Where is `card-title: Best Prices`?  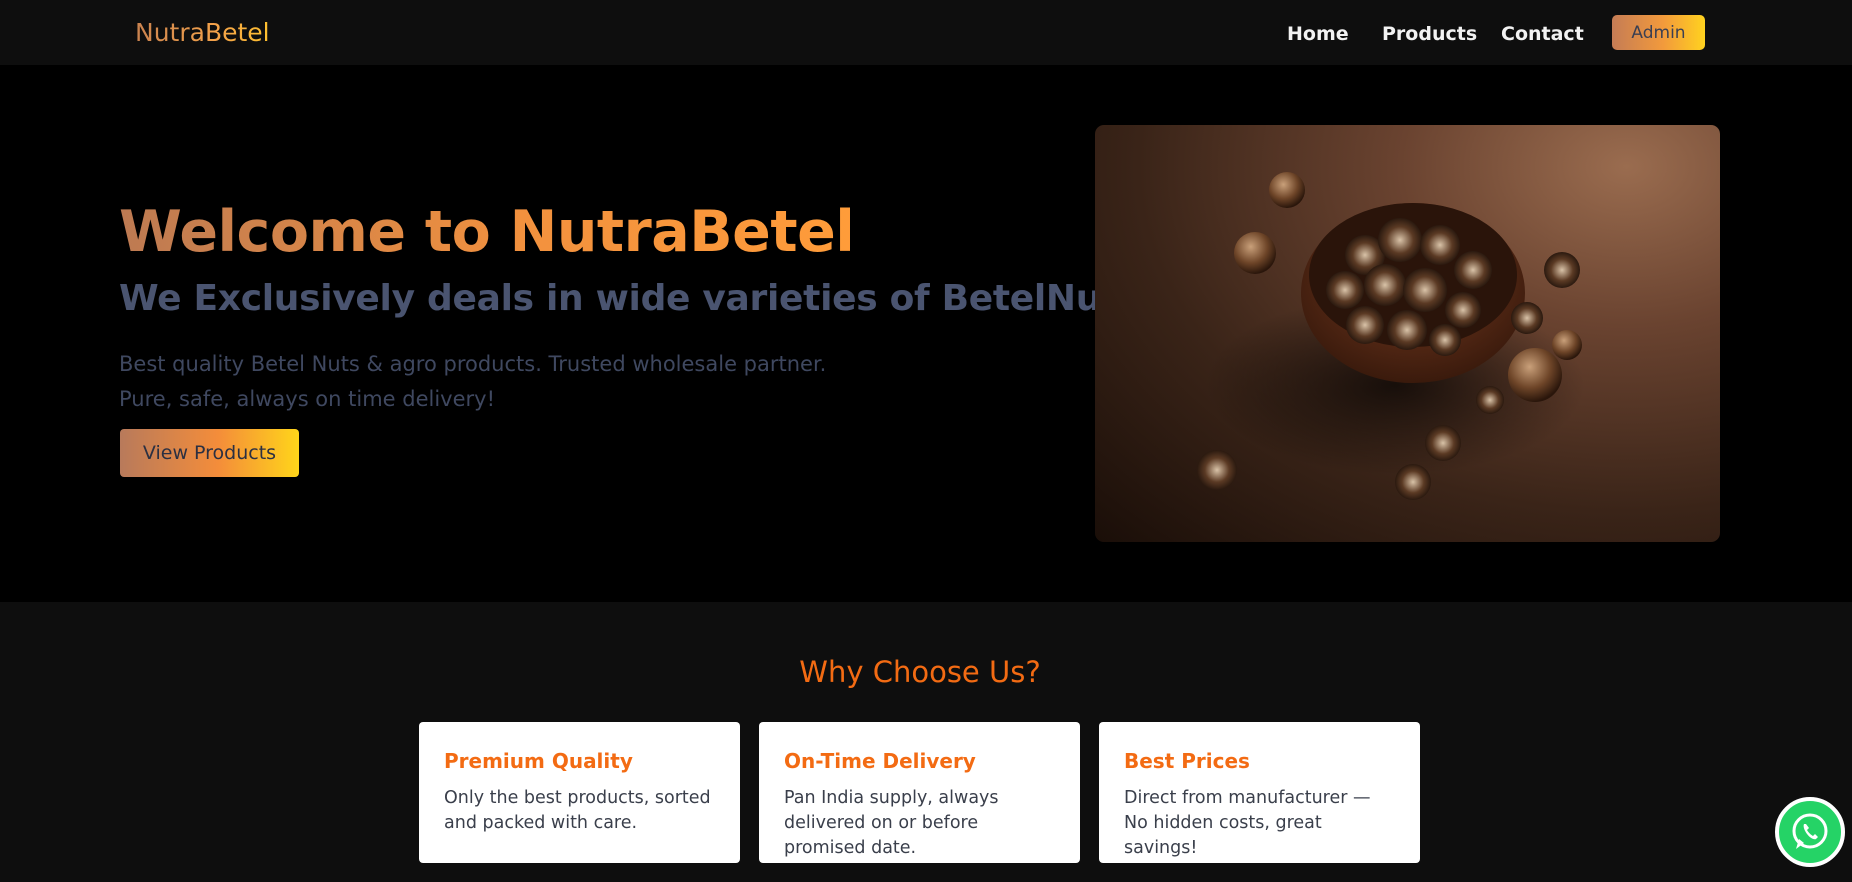
card-title: Best Prices is located at coordinates (1187, 761).